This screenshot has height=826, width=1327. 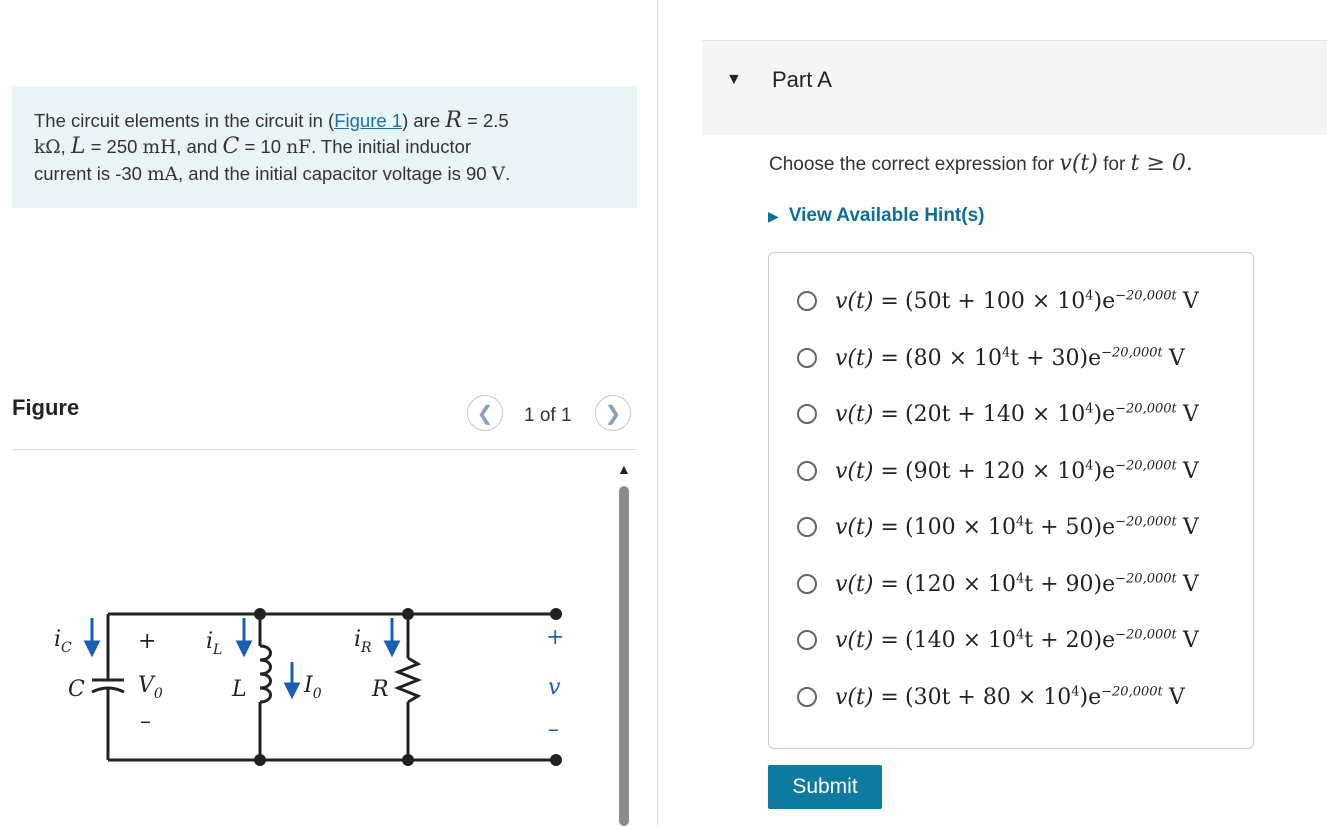 What do you see at coordinates (47, 147) in the screenshot?
I see `resistance-unit: kΩ` at bounding box center [47, 147].